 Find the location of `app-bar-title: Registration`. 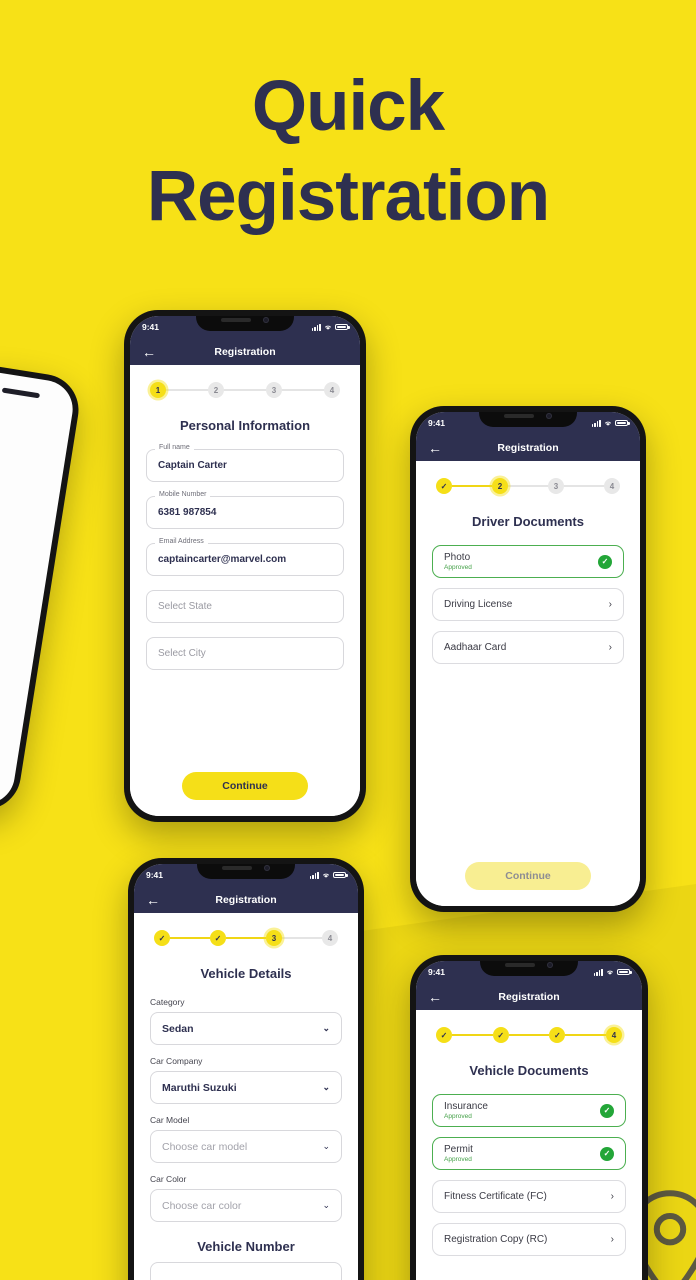

app-bar-title: Registration is located at coordinates (246, 899).